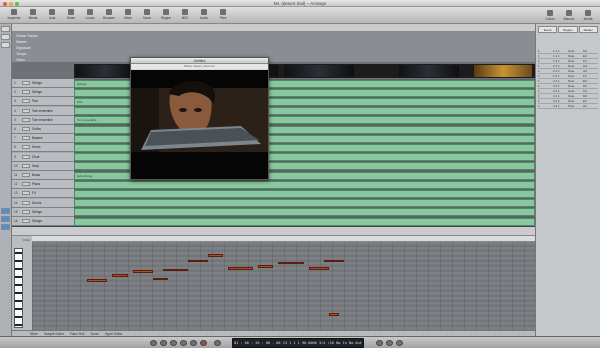  Describe the element at coordinates (166, 12) in the screenshot. I see `region-icon` at that location.